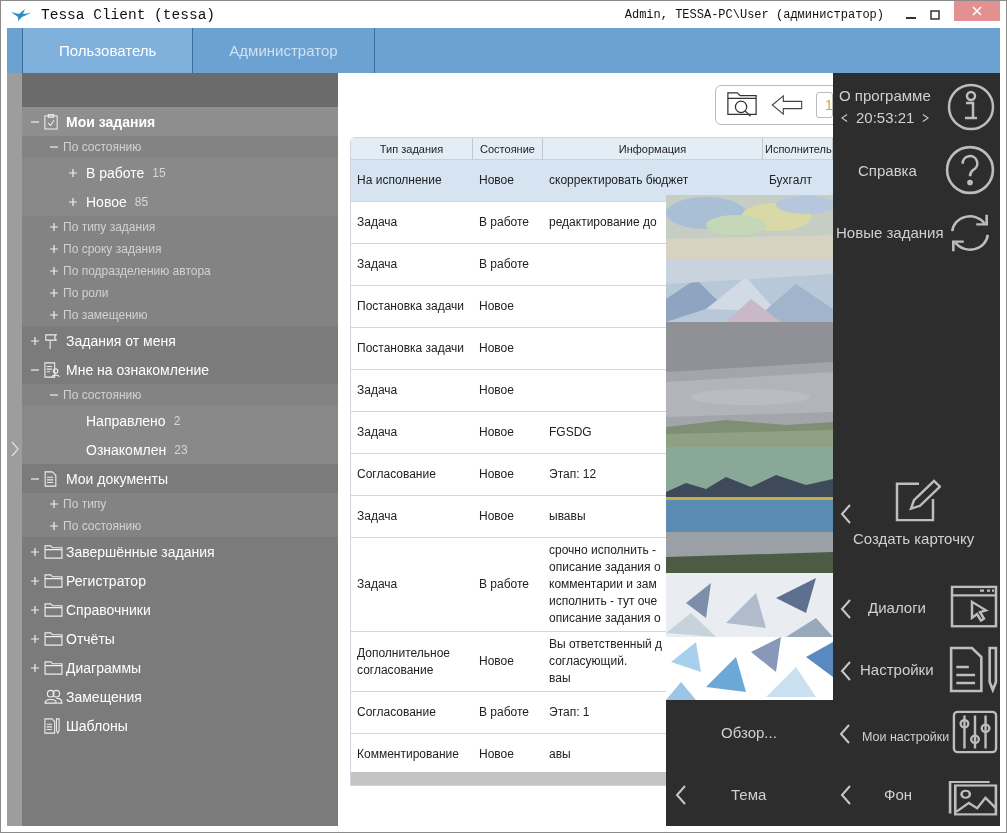 The height and width of the screenshot is (833, 1007). Describe the element at coordinates (180, 725) in the screenshot. I see `tree-item: Шаблоны` at that location.